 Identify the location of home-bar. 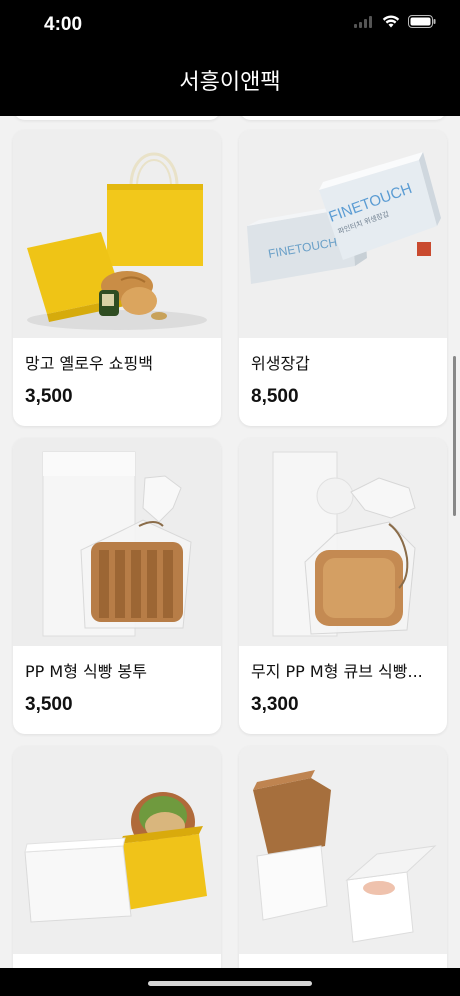
(230, 982).